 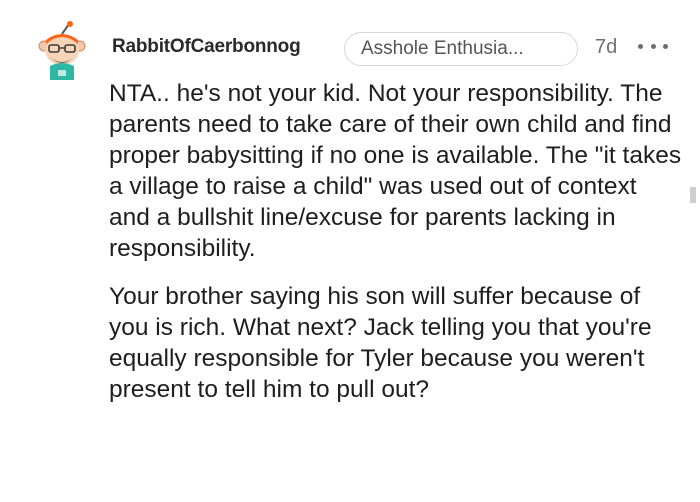 I want to click on more-options-icon, so click(x=653, y=46).